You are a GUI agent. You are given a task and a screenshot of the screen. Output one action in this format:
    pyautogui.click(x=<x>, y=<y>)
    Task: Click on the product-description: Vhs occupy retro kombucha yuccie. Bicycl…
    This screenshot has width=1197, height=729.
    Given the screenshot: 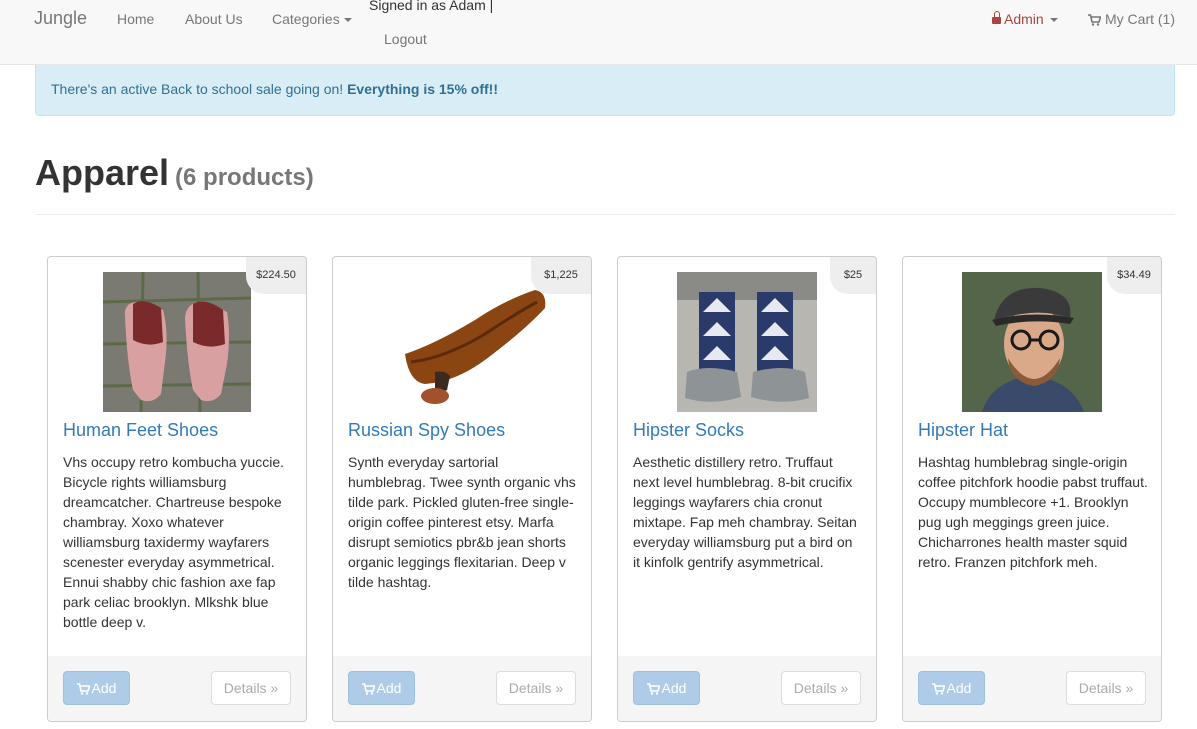 What is the action you would take?
    pyautogui.click(x=173, y=542)
    